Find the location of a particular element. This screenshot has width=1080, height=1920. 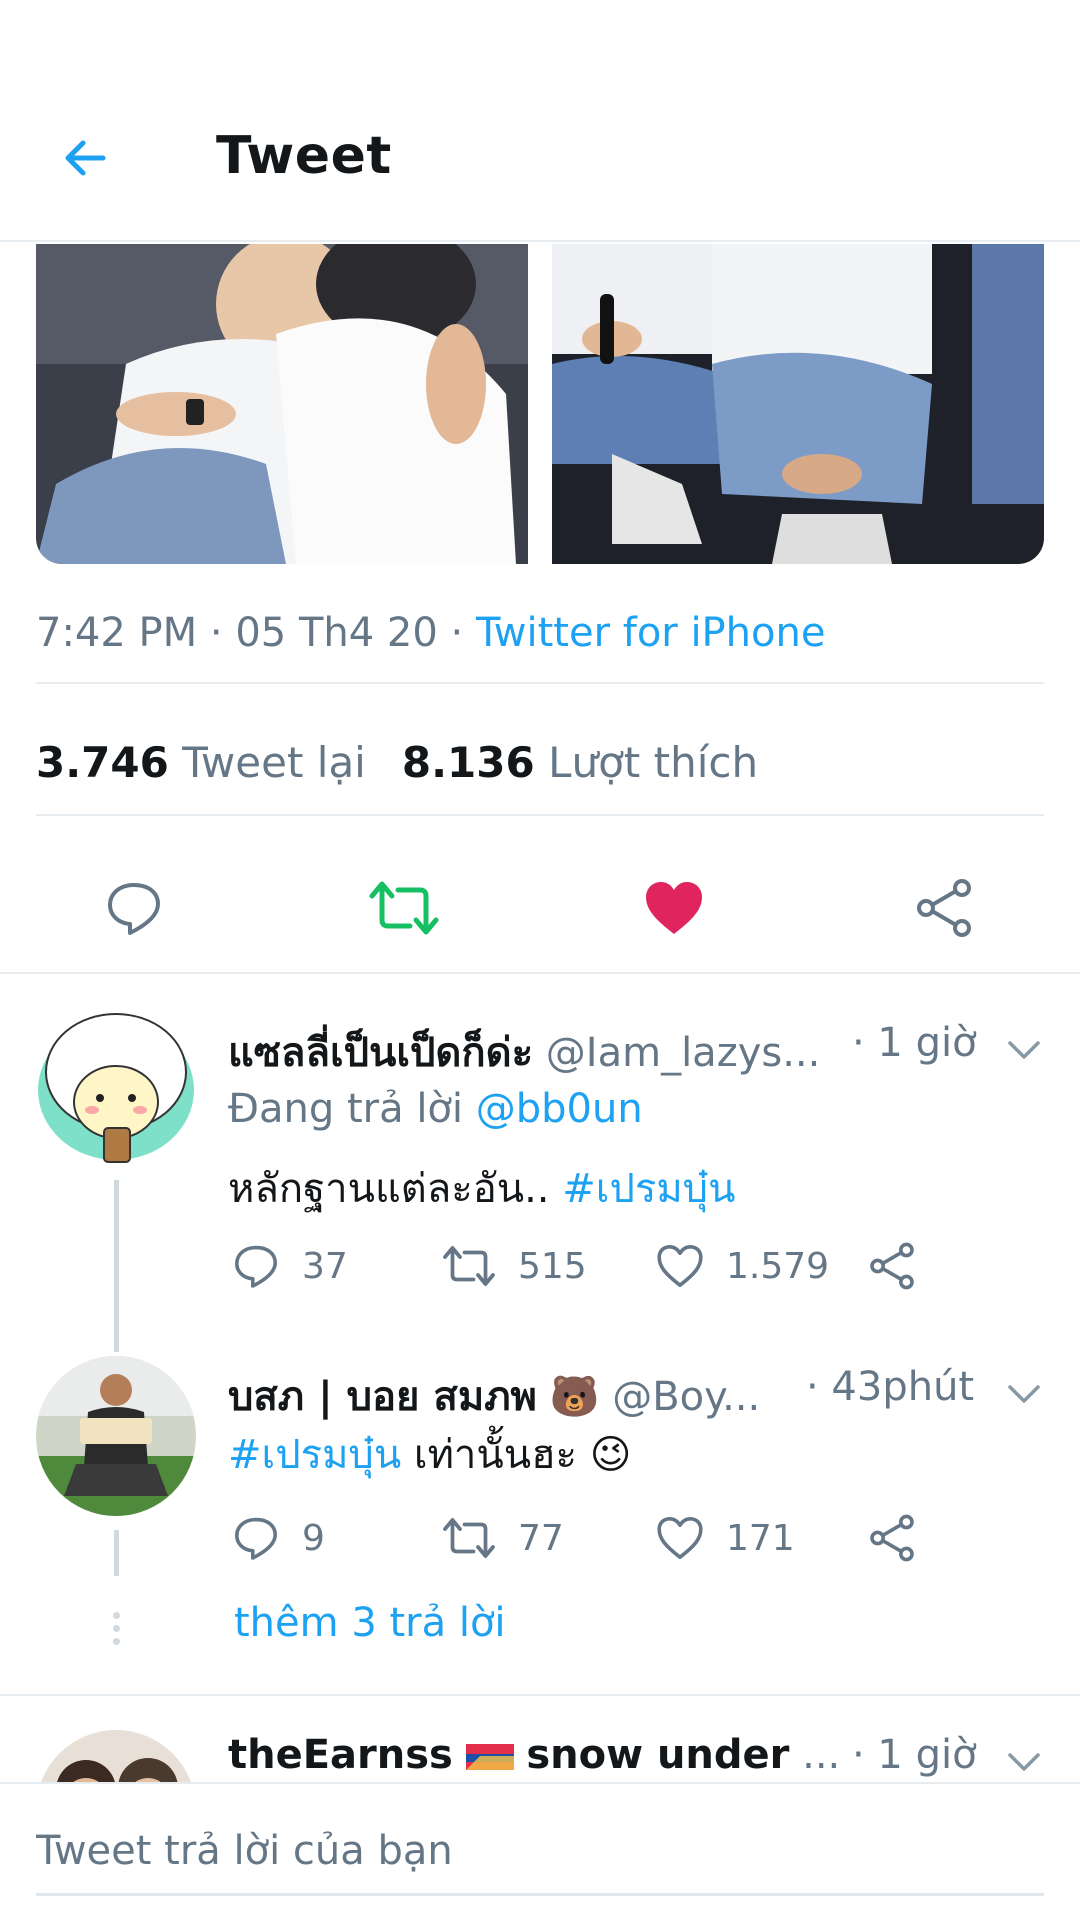

top-app-bar: Tweet is located at coordinates (540, 121).